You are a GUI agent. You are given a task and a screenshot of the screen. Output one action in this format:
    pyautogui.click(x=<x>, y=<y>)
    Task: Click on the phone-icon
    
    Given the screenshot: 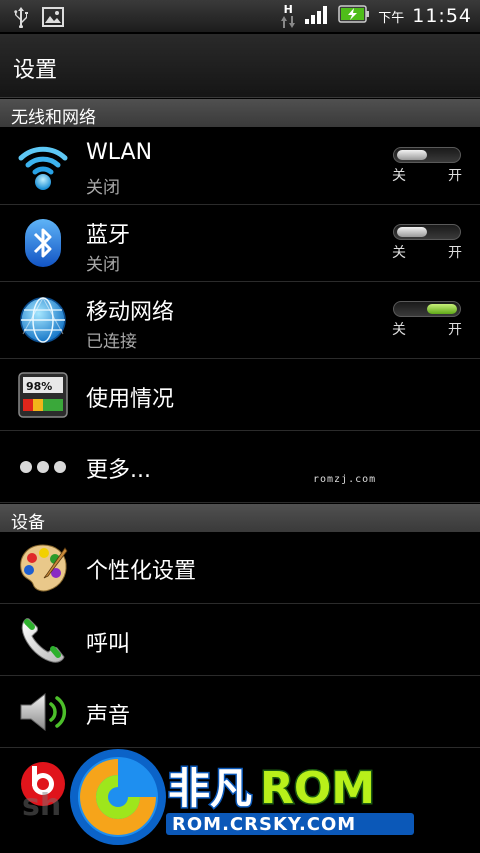 What is the action you would take?
    pyautogui.click(x=43, y=640)
    